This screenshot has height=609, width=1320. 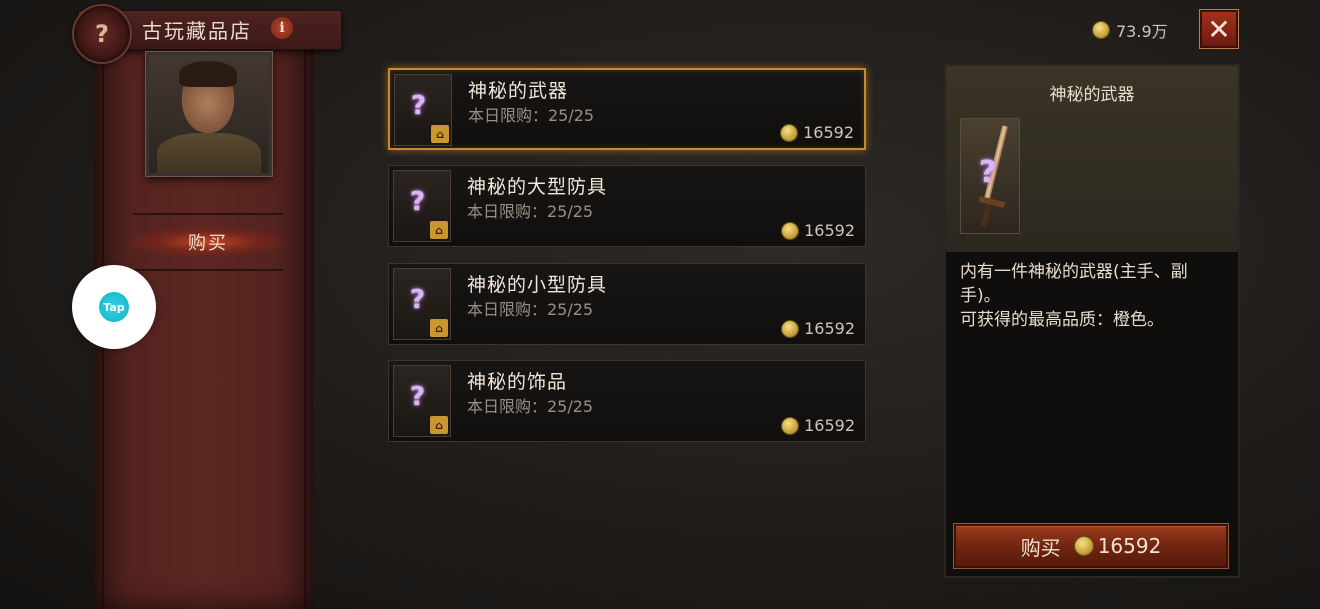 What do you see at coordinates (208, 242) in the screenshot?
I see `nav-buy-tab: 购买` at bounding box center [208, 242].